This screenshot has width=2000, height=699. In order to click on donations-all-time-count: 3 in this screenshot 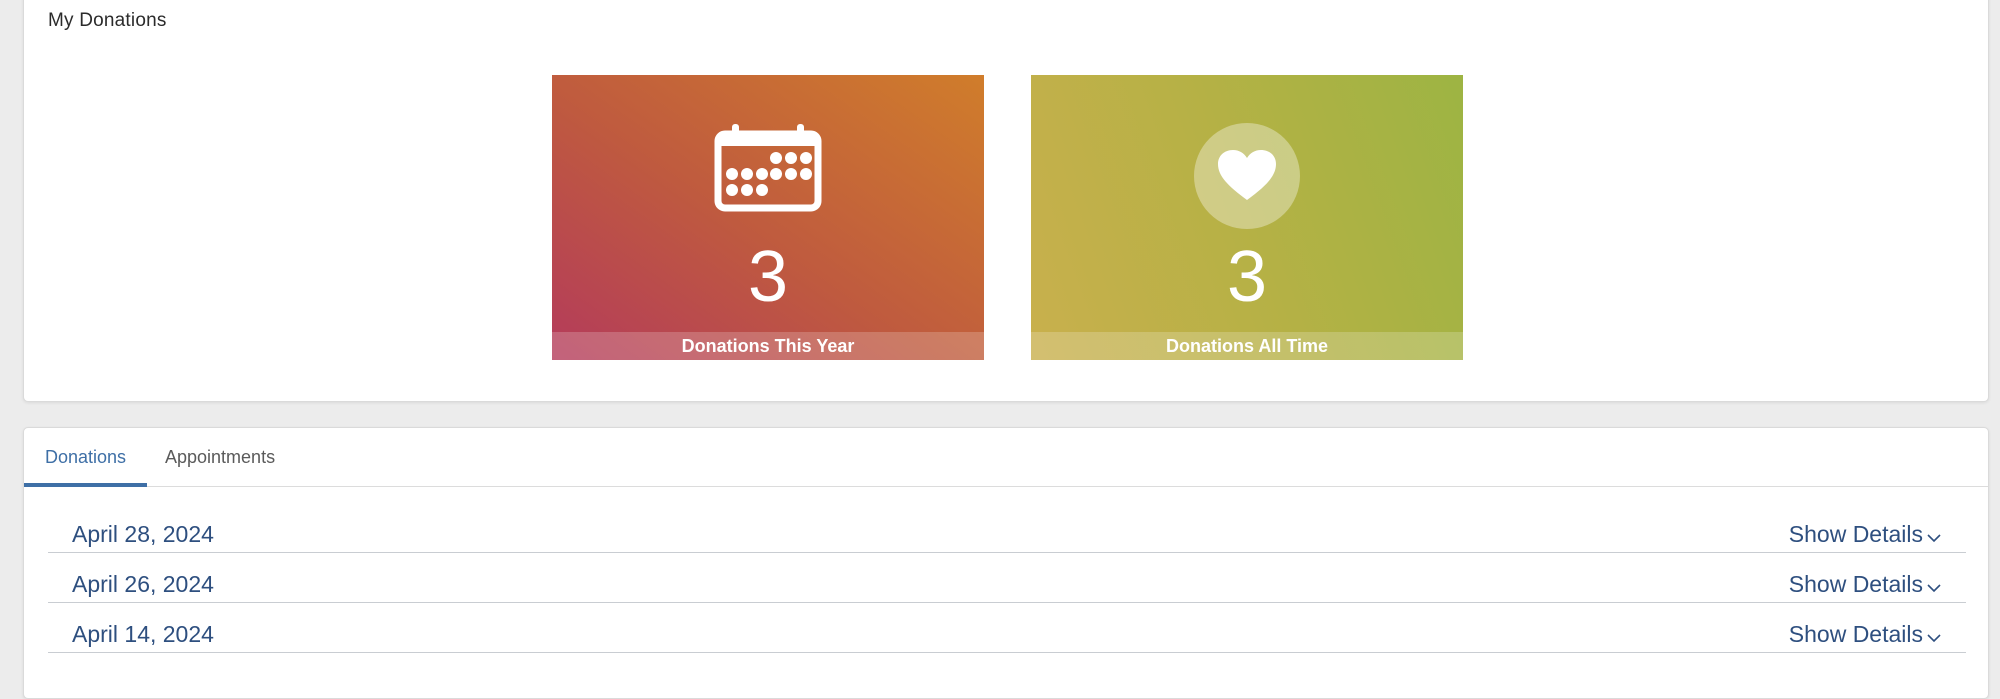, I will do `click(1247, 277)`.